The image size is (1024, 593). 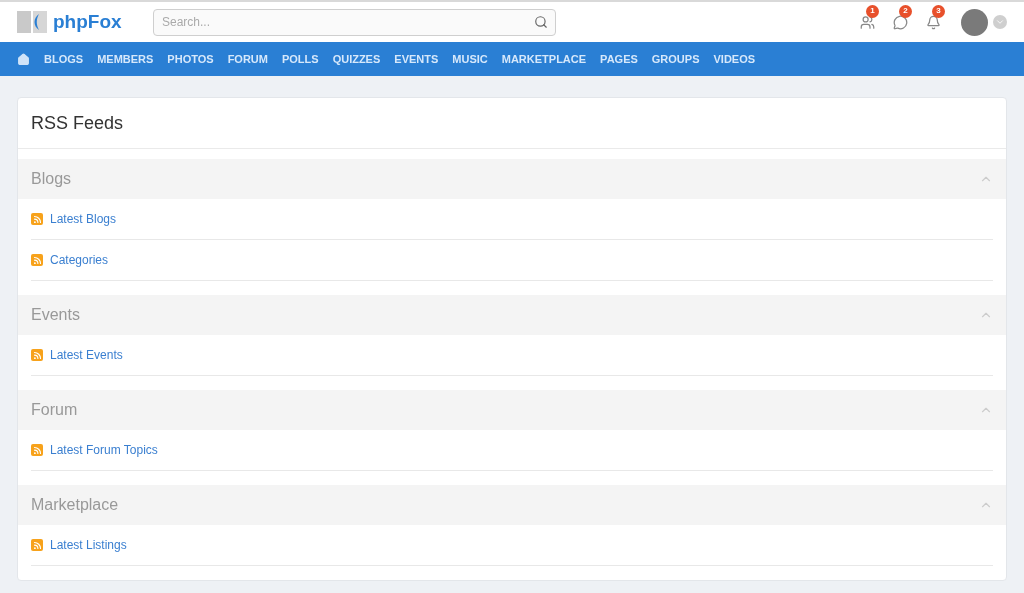 I want to click on page-title: RSS Feeds, so click(x=77, y=123).